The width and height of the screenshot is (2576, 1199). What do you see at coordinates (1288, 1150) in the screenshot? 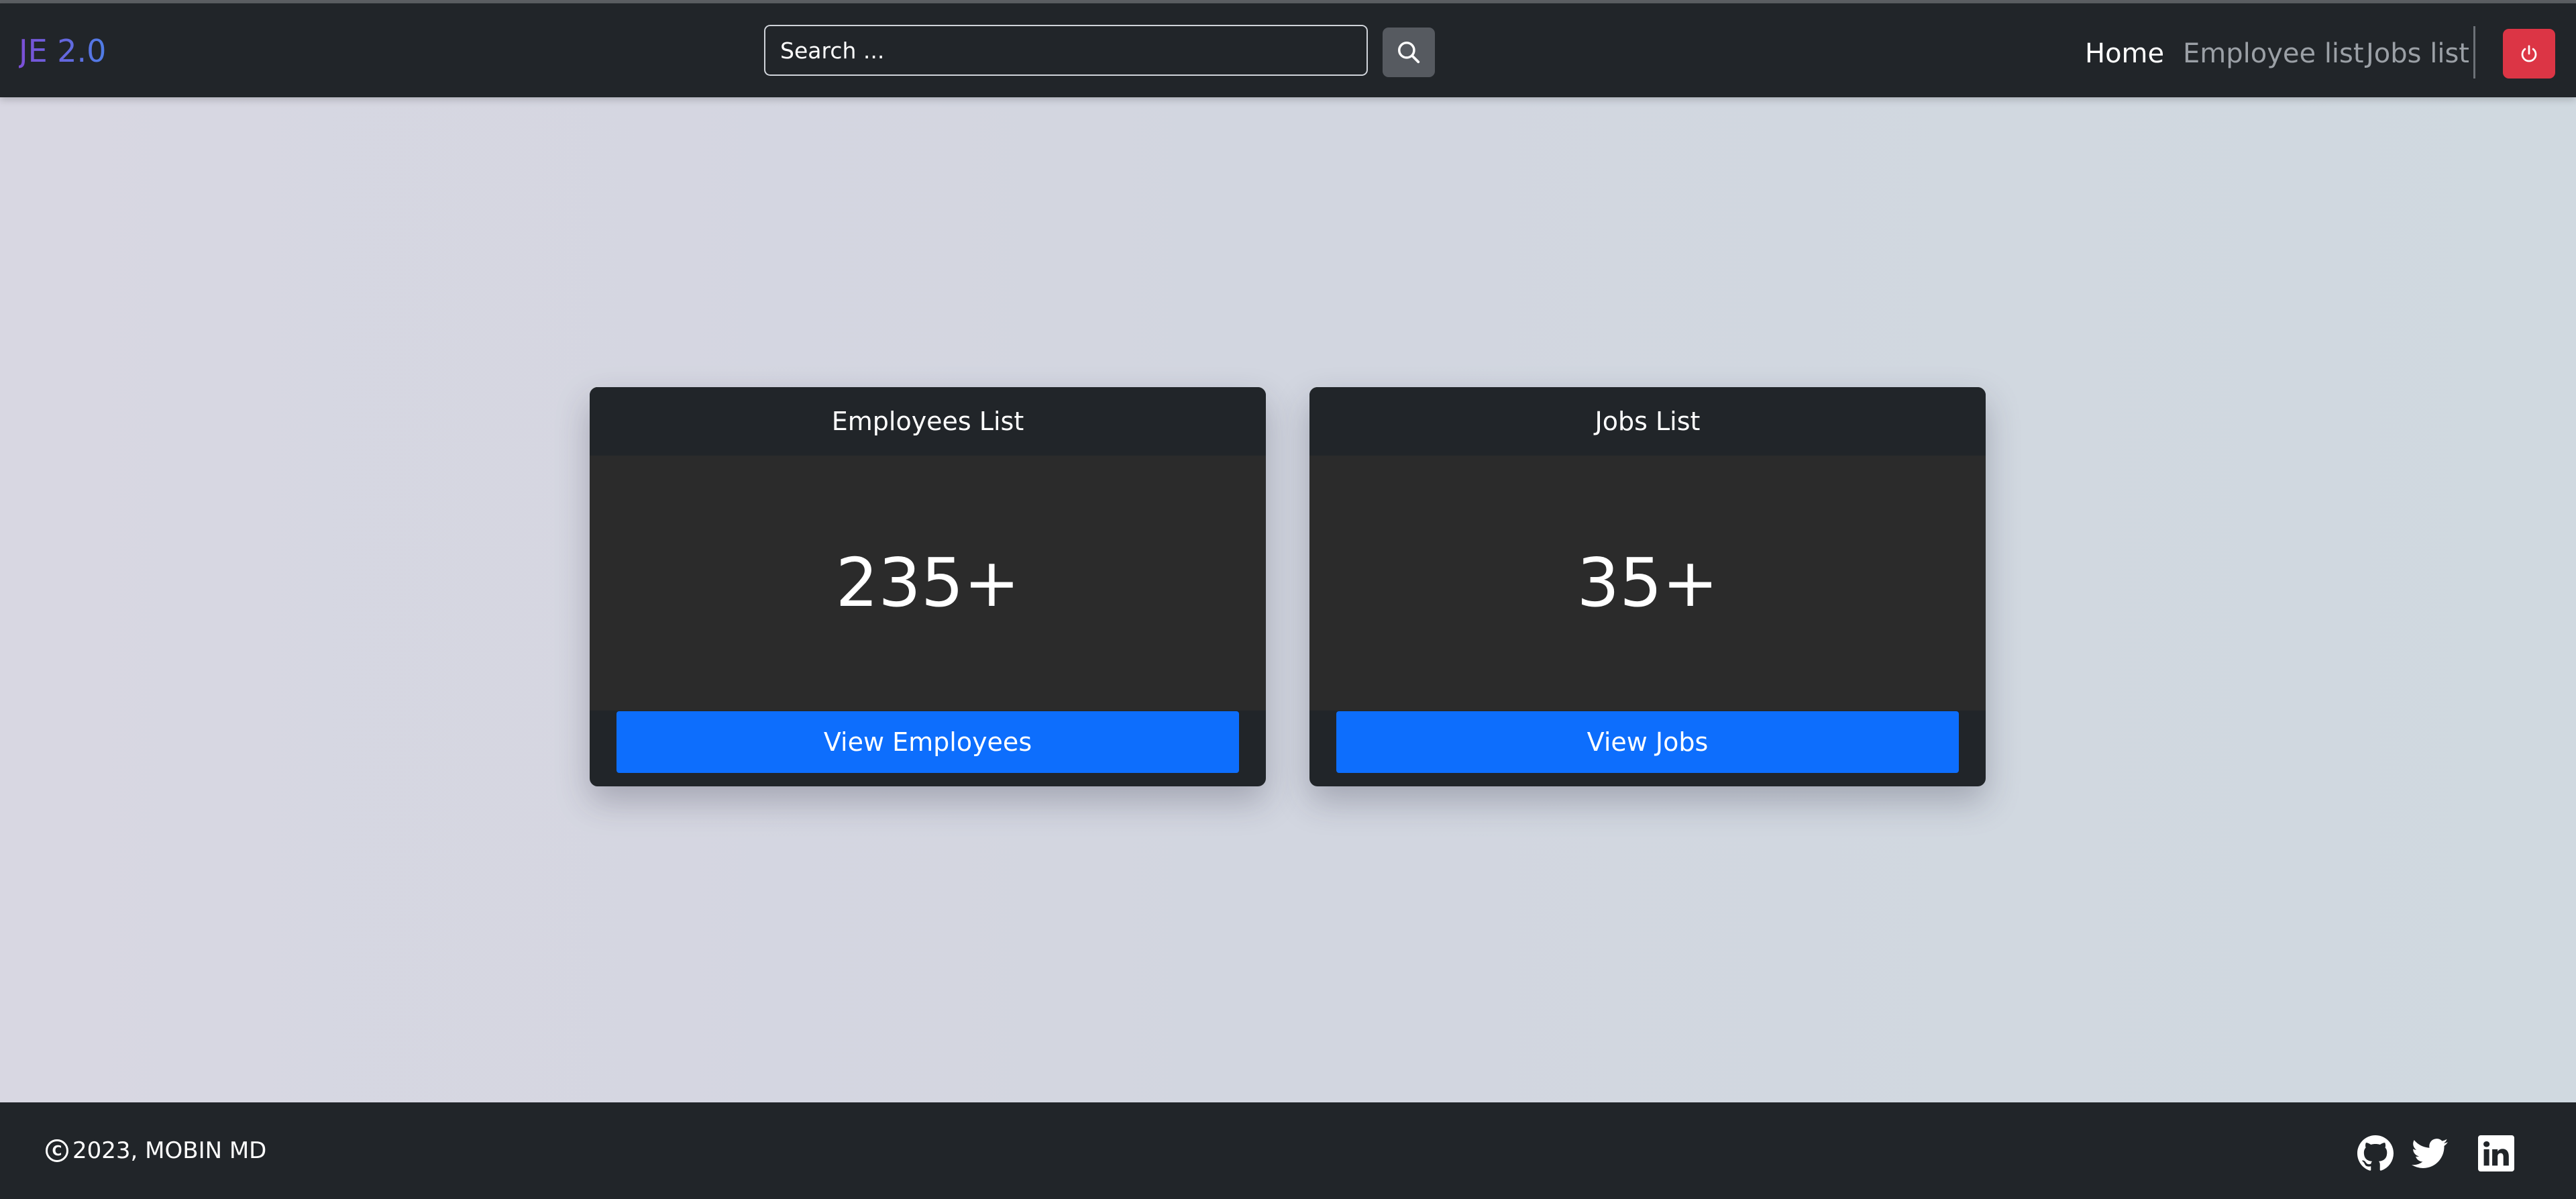
I see `footer: C 2023, MOBIN MD` at bounding box center [1288, 1150].